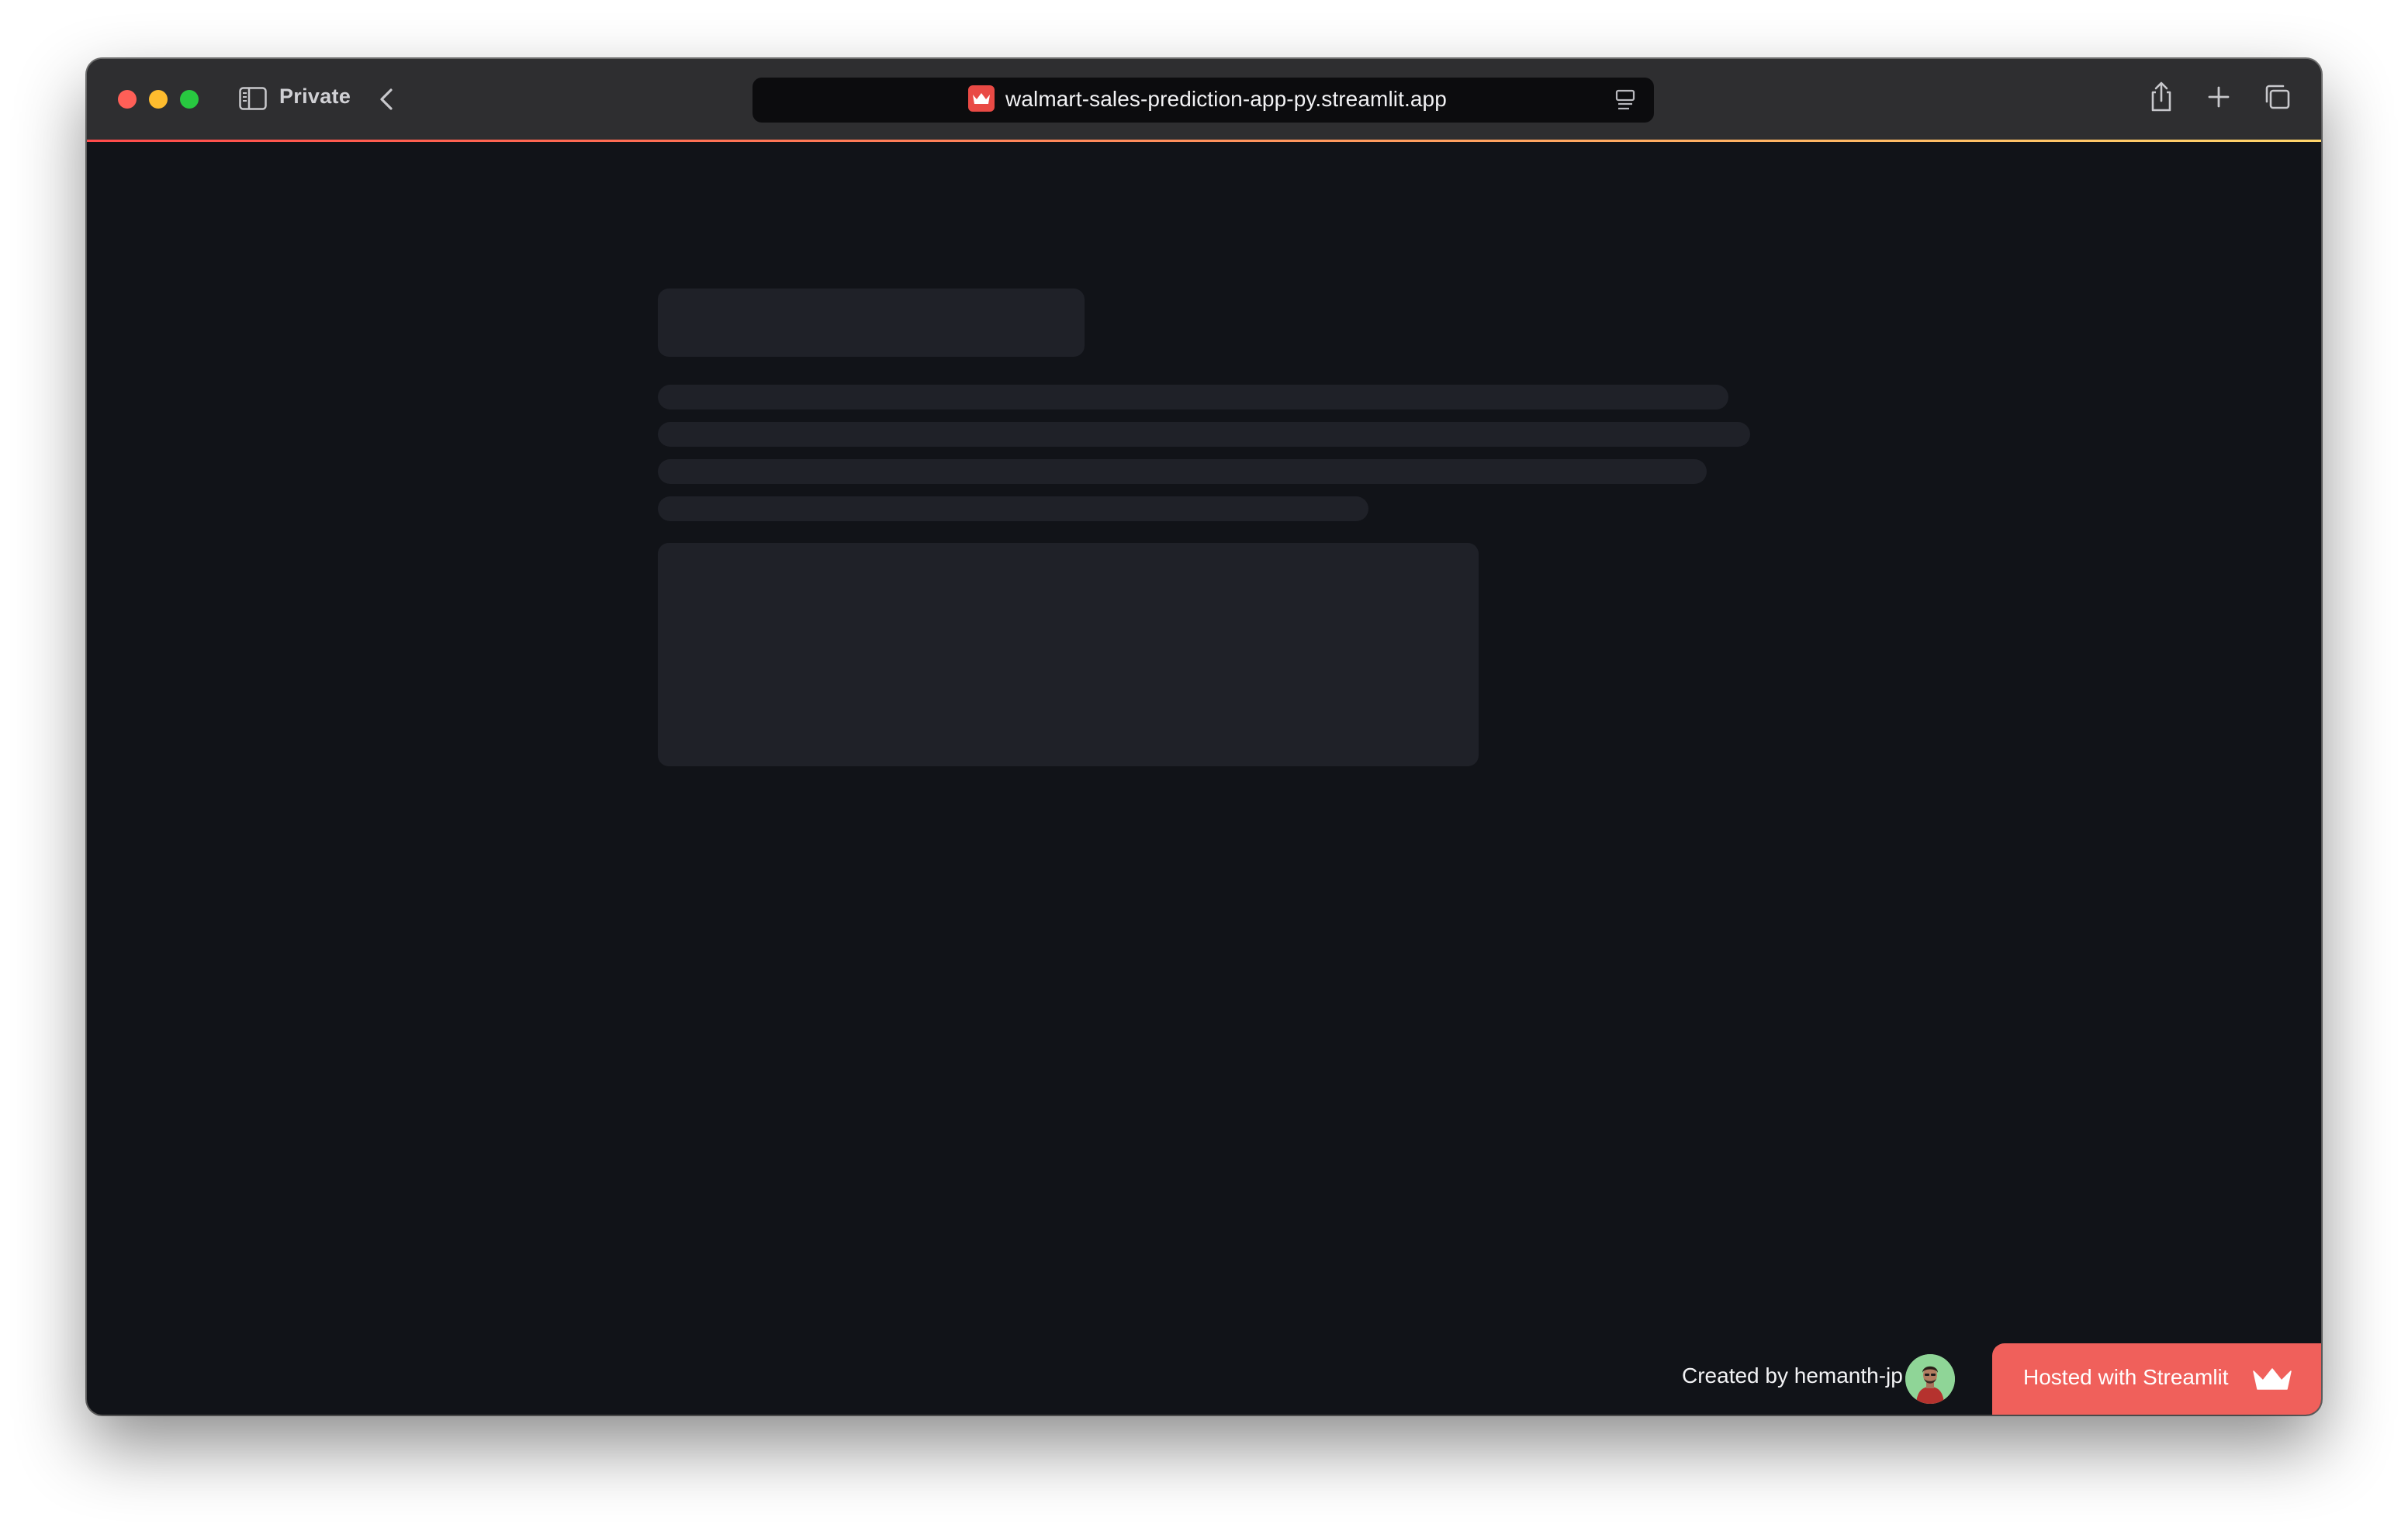 This screenshot has height=1531, width=2408. Describe the element at coordinates (315, 96) in the screenshot. I see `private-mode-label: Private` at that location.